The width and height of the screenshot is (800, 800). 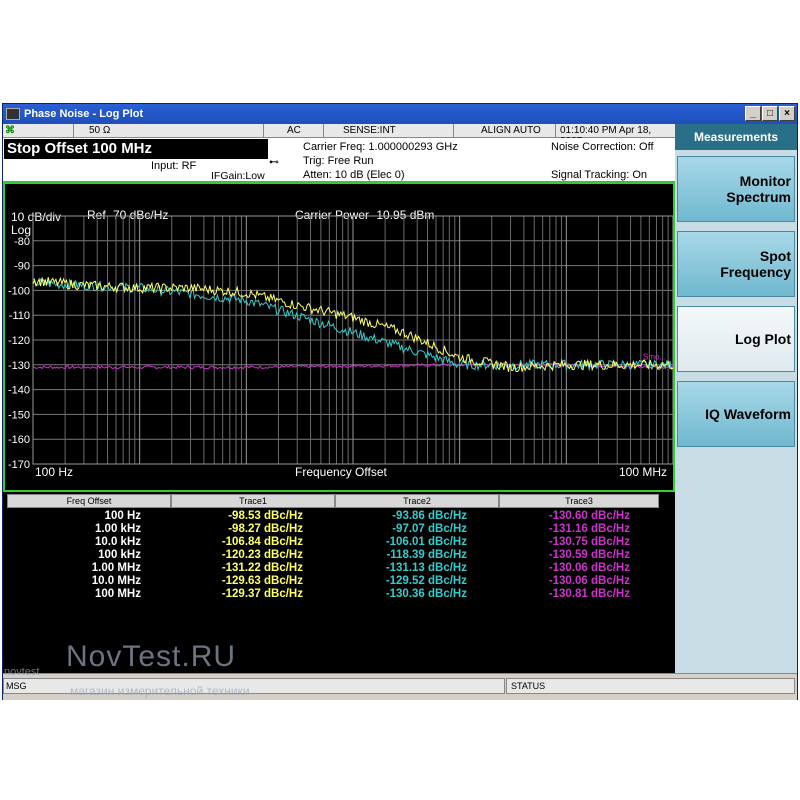 I want to click on title-bar: Phase Noise - Log Plot _ □ ×, so click(x=400, y=114).